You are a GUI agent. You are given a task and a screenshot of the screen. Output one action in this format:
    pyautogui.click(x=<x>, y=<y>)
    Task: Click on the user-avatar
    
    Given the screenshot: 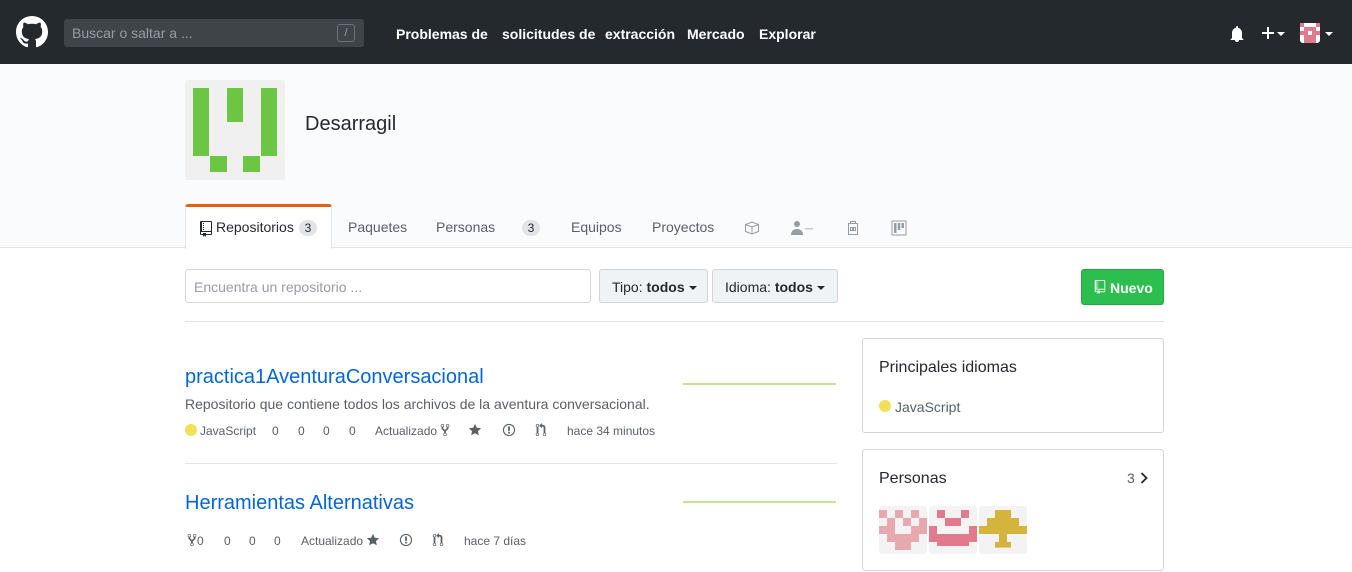 What is the action you would take?
    pyautogui.click(x=1310, y=33)
    